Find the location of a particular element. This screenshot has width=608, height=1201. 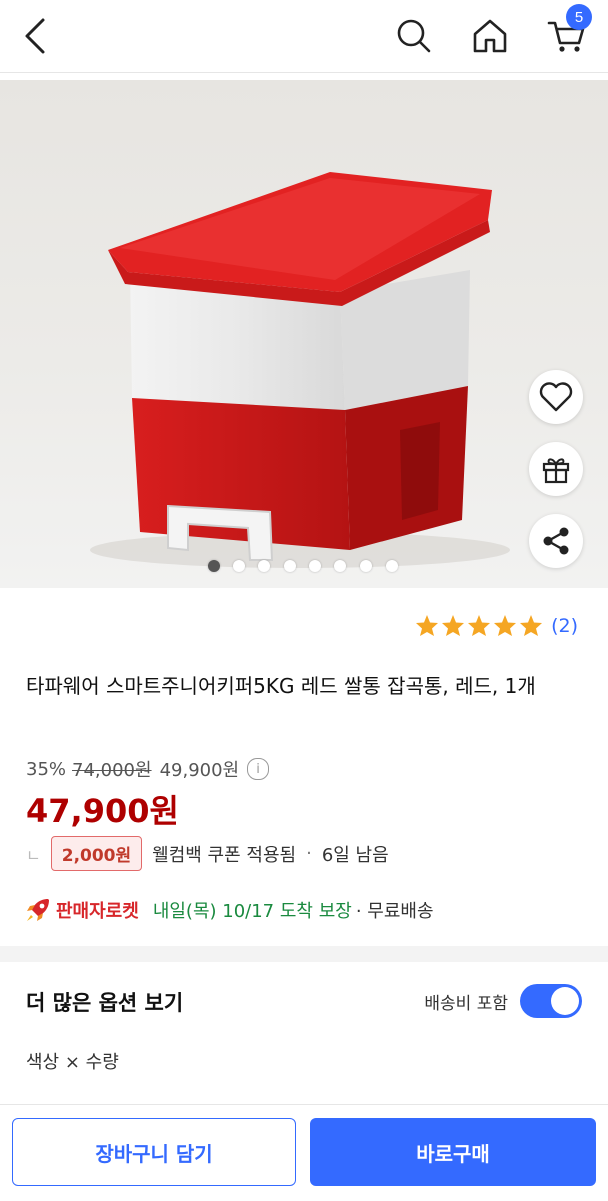

search-icon is located at coordinates (414, 36).